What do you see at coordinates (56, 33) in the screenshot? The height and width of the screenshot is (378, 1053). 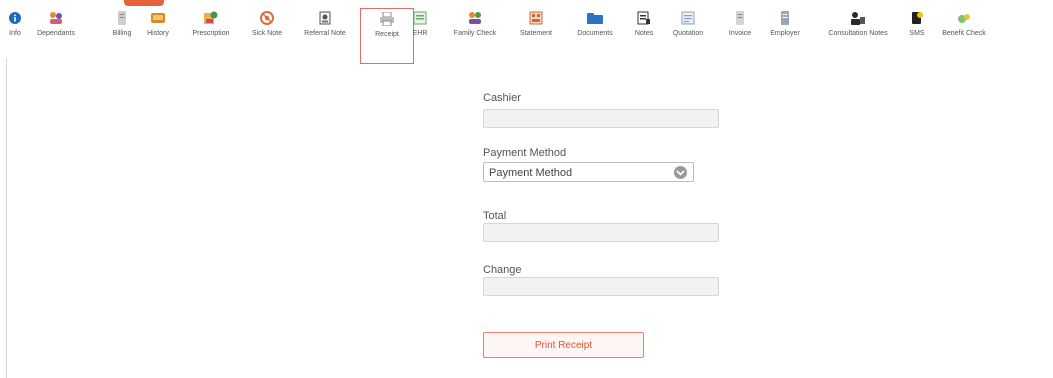 I see `toolbar-label: Dependants` at bounding box center [56, 33].